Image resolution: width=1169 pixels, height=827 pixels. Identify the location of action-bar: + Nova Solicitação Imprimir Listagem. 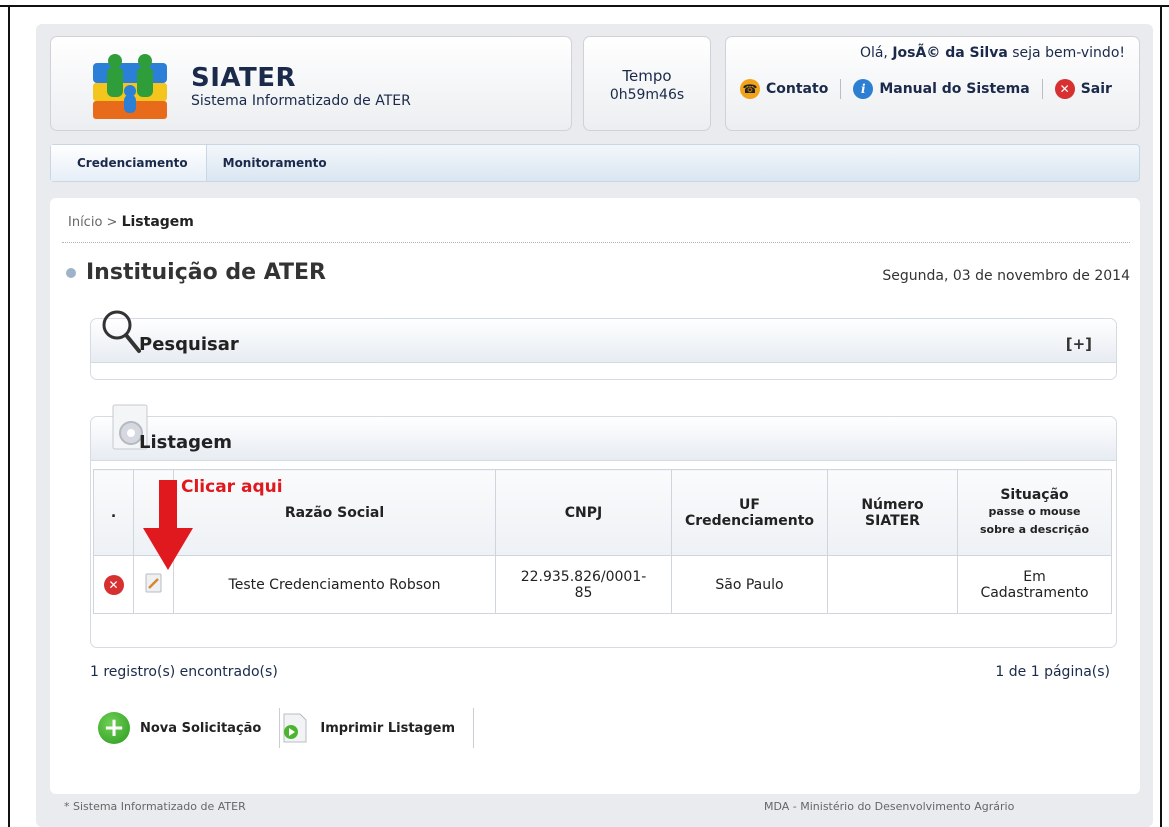
(286, 728).